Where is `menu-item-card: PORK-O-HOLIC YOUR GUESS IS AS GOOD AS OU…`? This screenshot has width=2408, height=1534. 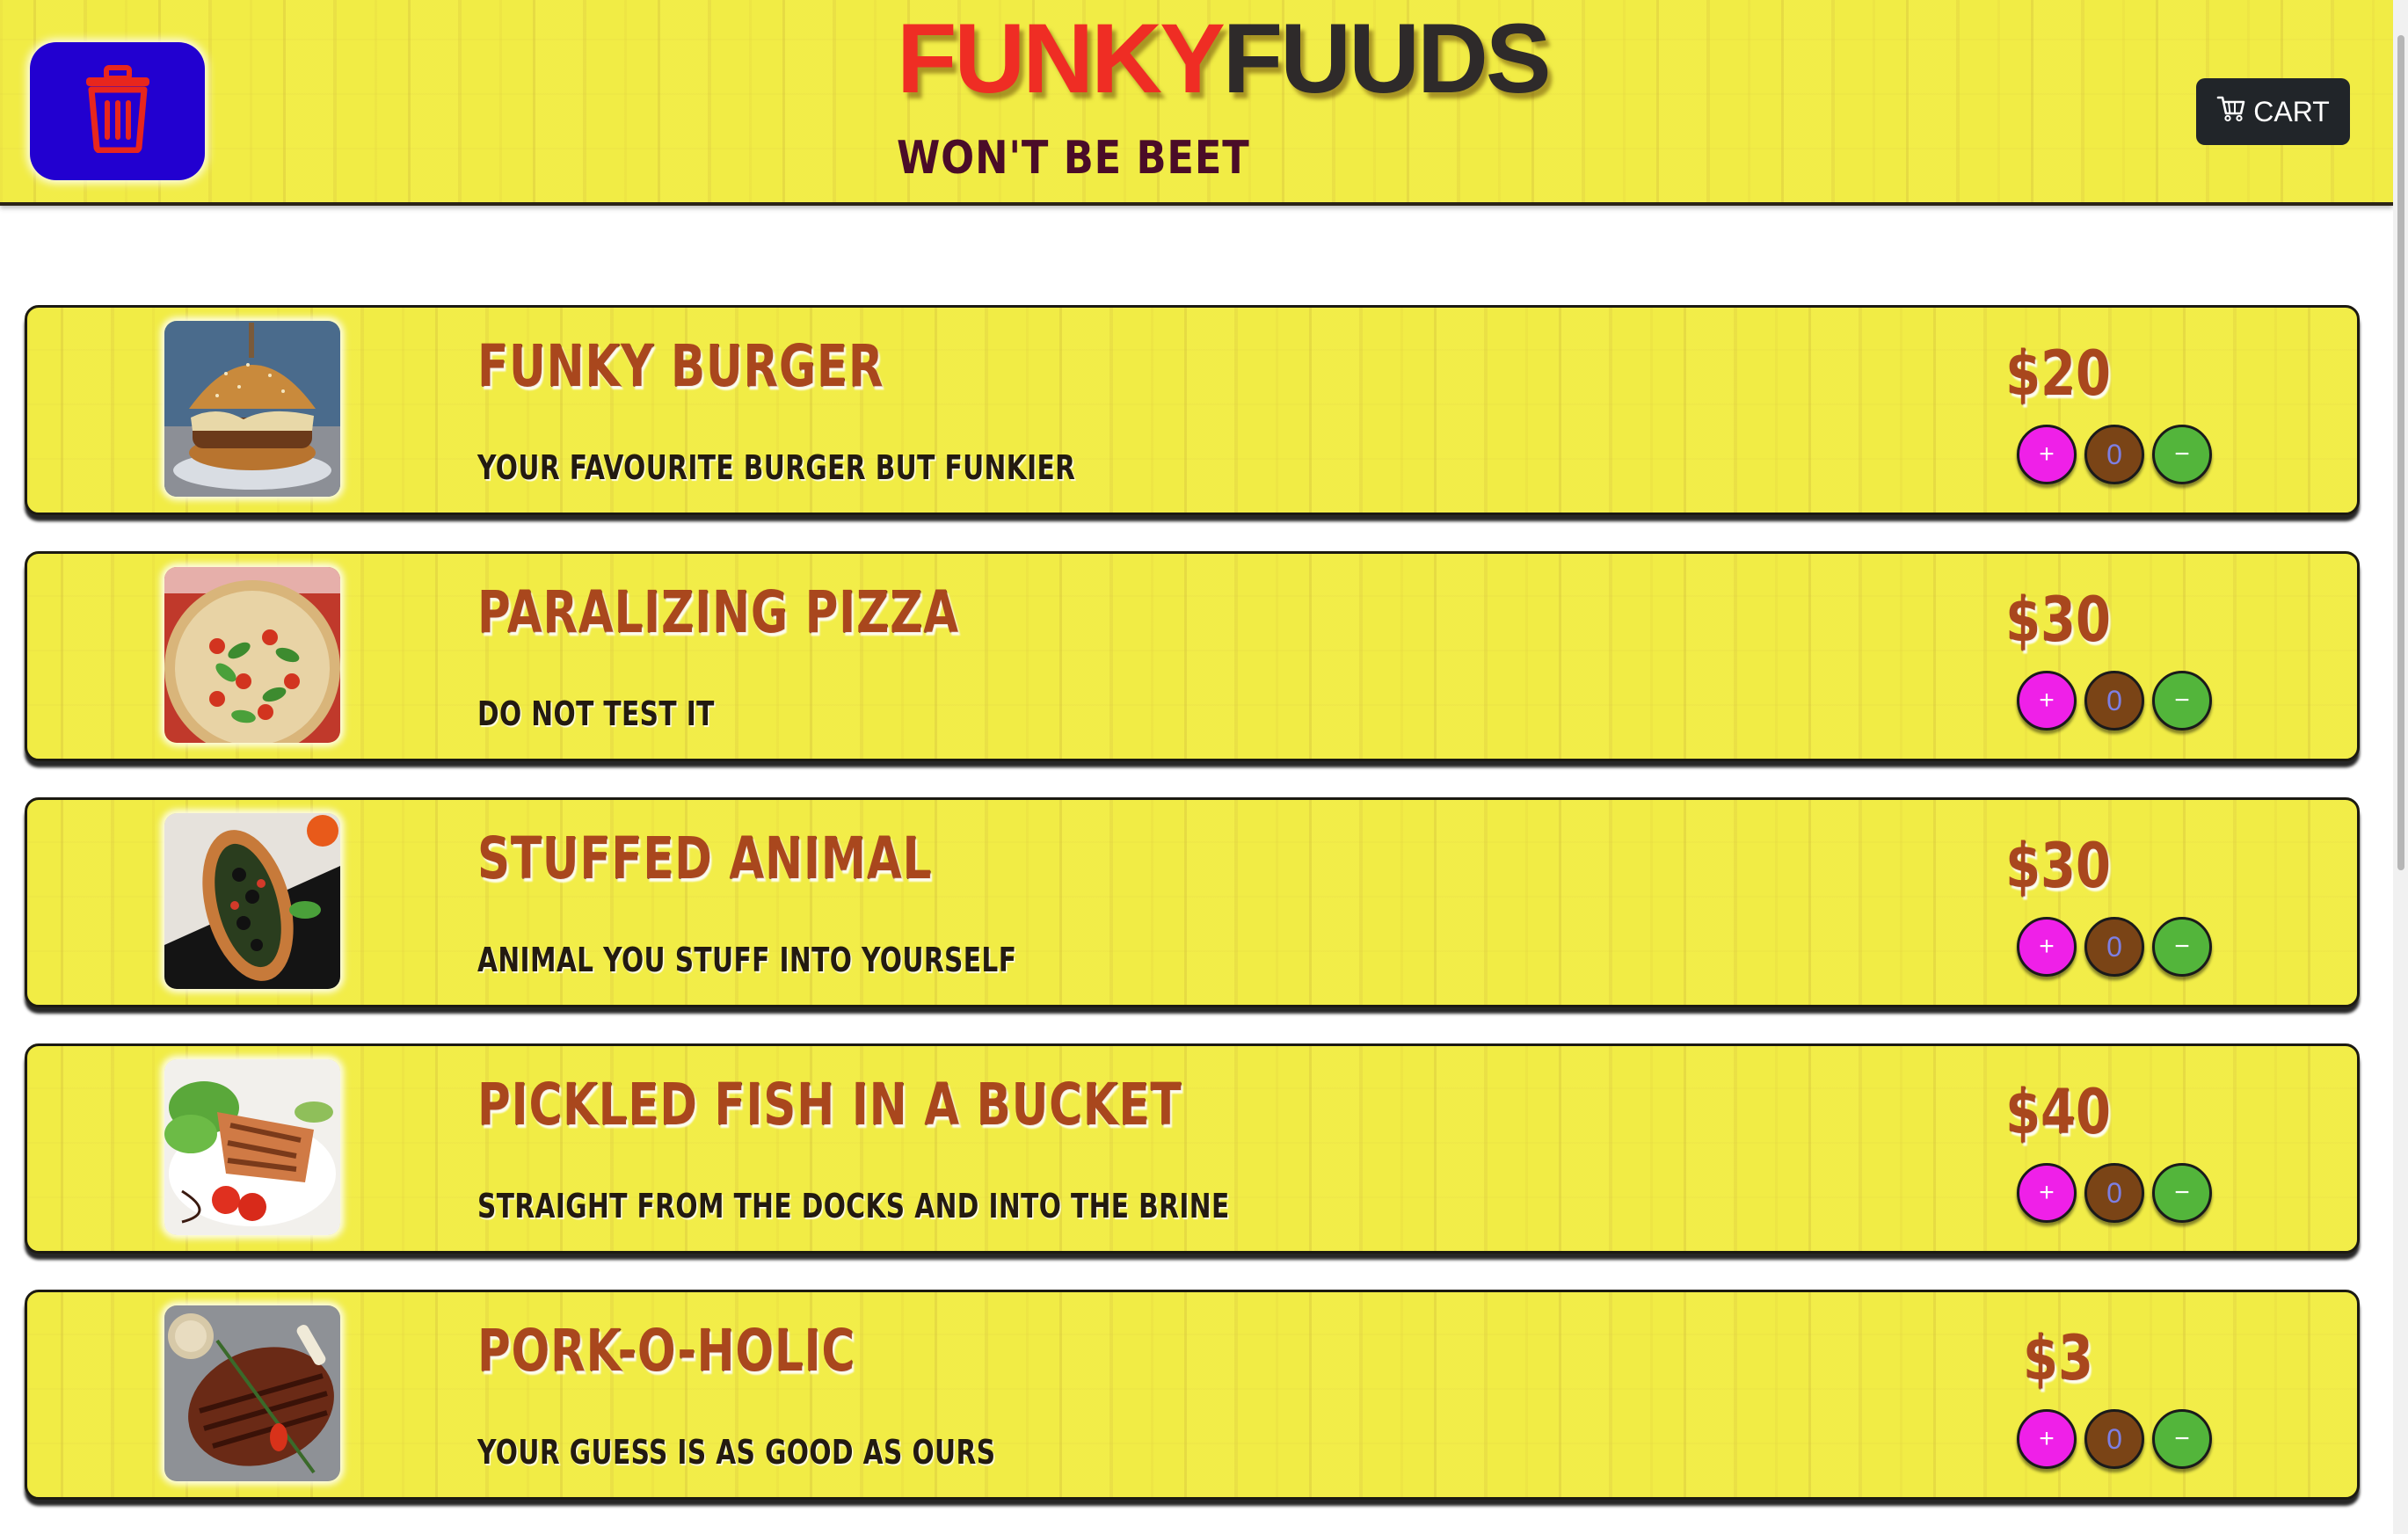
menu-item-card: PORK-O-HOLIC YOUR GUESS IS AS GOOD AS OU… is located at coordinates (1192, 1395).